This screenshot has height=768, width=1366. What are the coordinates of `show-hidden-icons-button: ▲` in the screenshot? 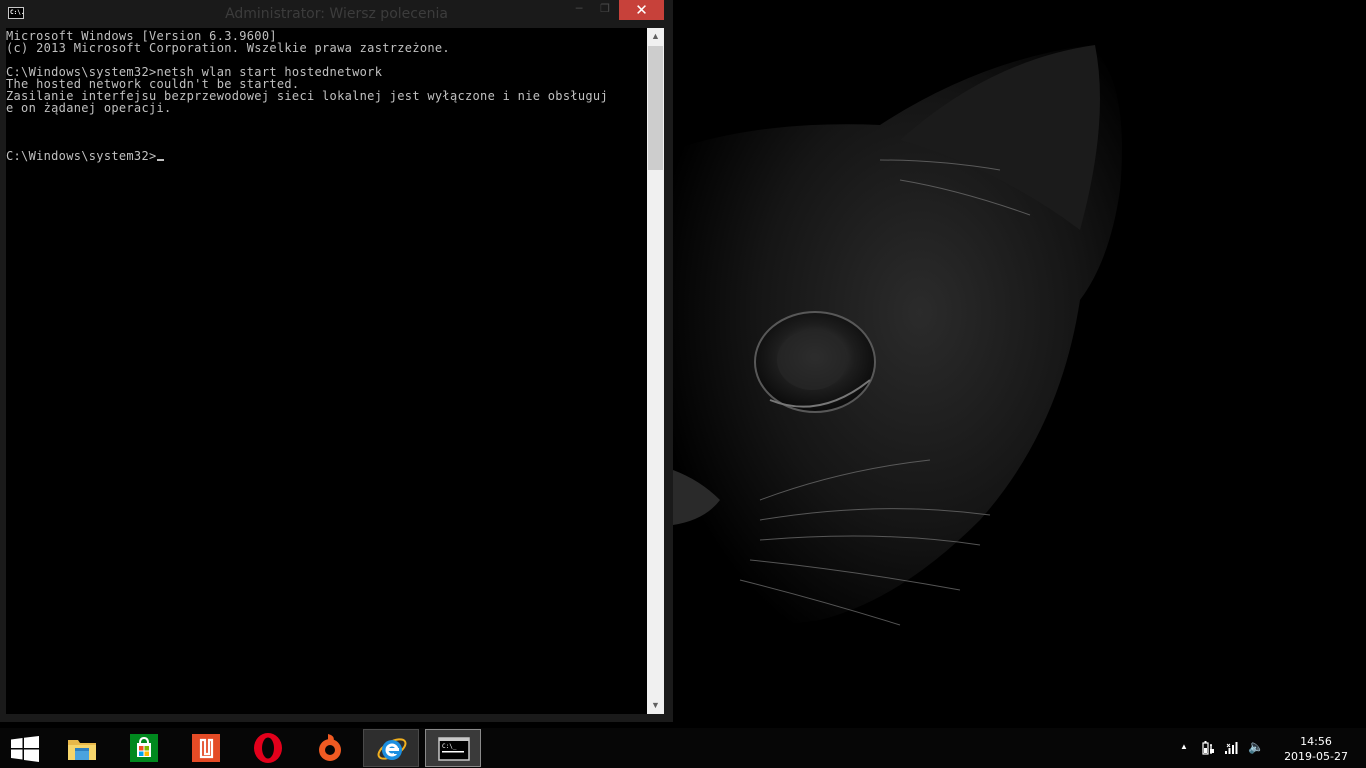 It's located at (1184, 746).